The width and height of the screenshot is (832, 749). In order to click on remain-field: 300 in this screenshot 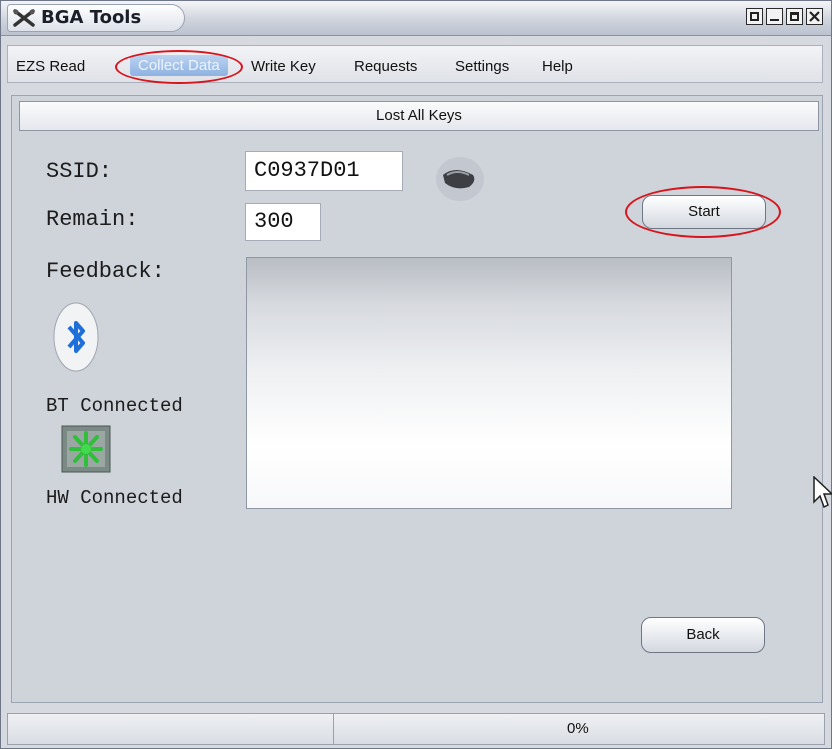, I will do `click(283, 222)`.